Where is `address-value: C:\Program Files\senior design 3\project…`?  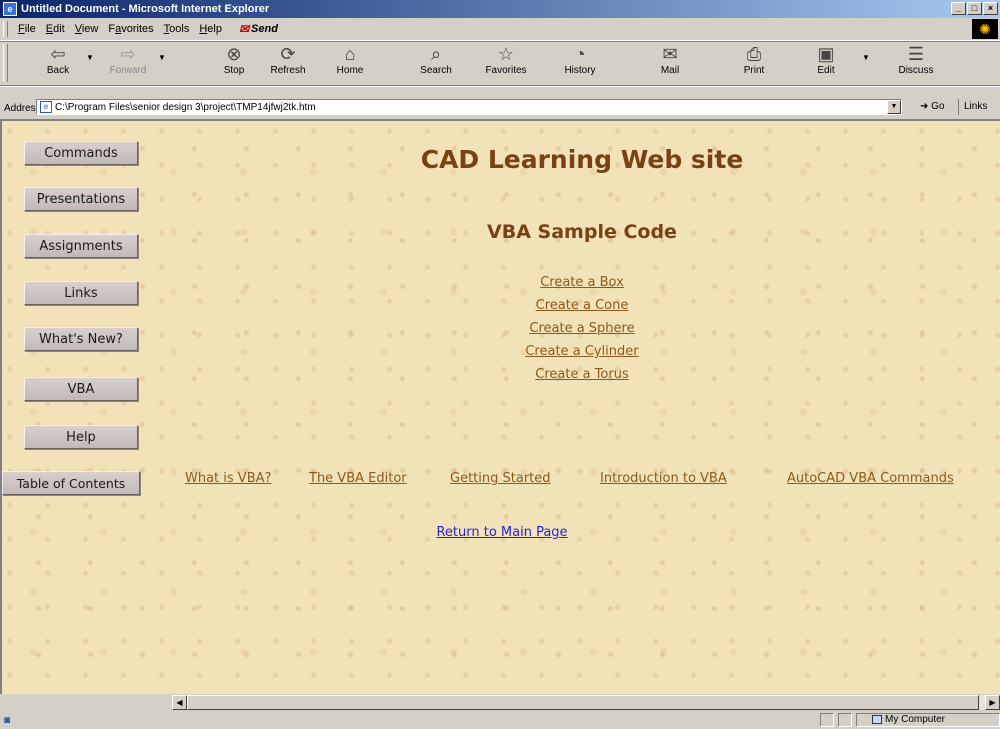 address-value: C:\Program Files\senior design 3\project… is located at coordinates (185, 107).